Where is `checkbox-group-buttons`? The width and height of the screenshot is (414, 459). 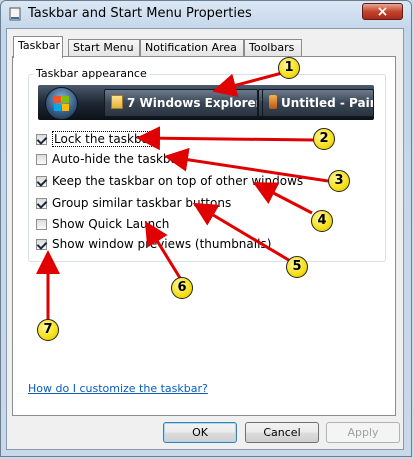 checkbox-group-buttons is located at coordinates (41, 203).